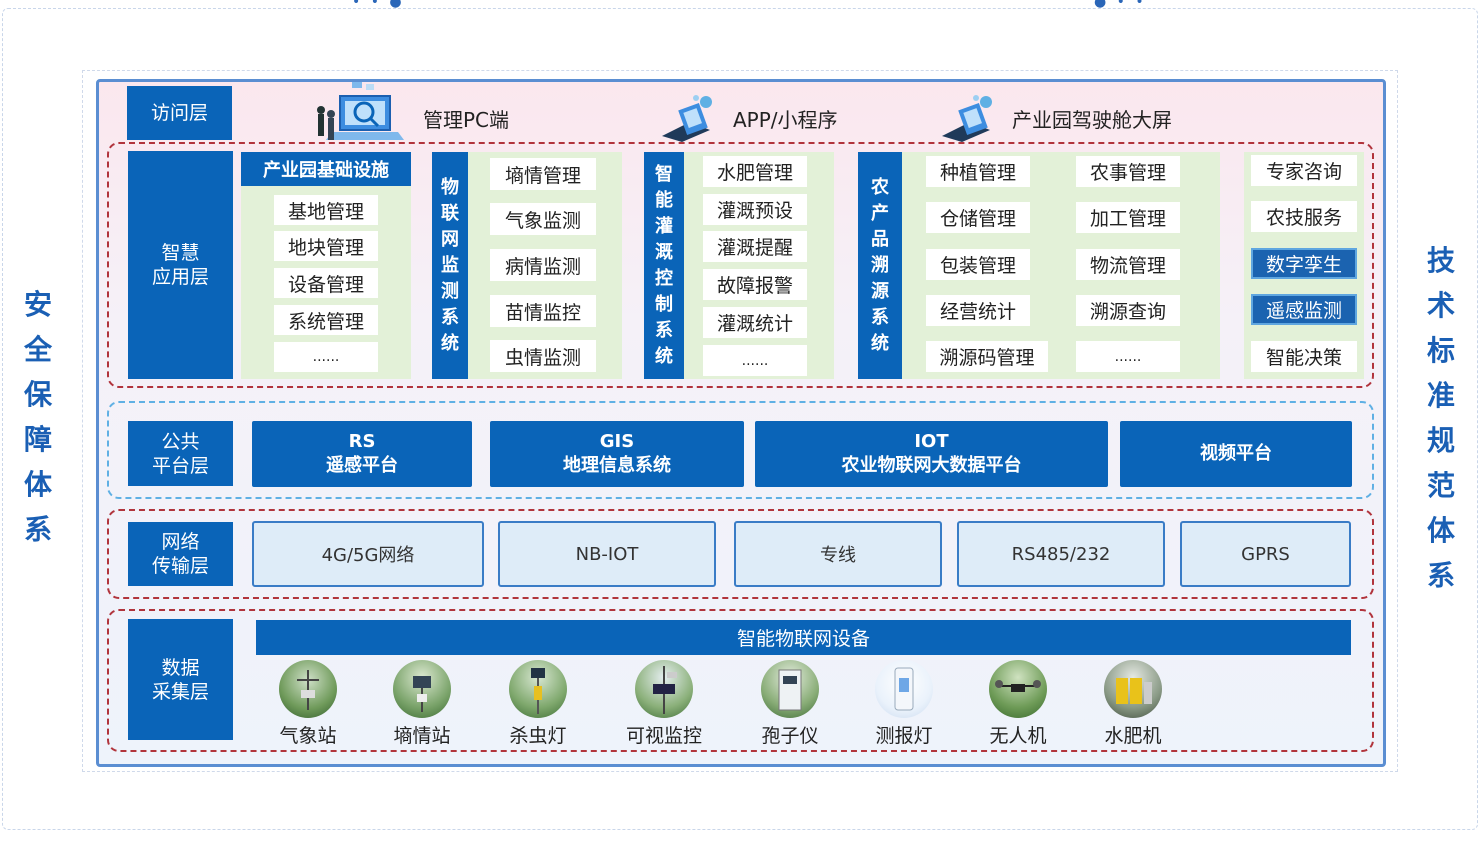 This screenshot has height=861, width=1480. What do you see at coordinates (1128, 217) in the screenshot?
I see `trace-item: 加工管理` at bounding box center [1128, 217].